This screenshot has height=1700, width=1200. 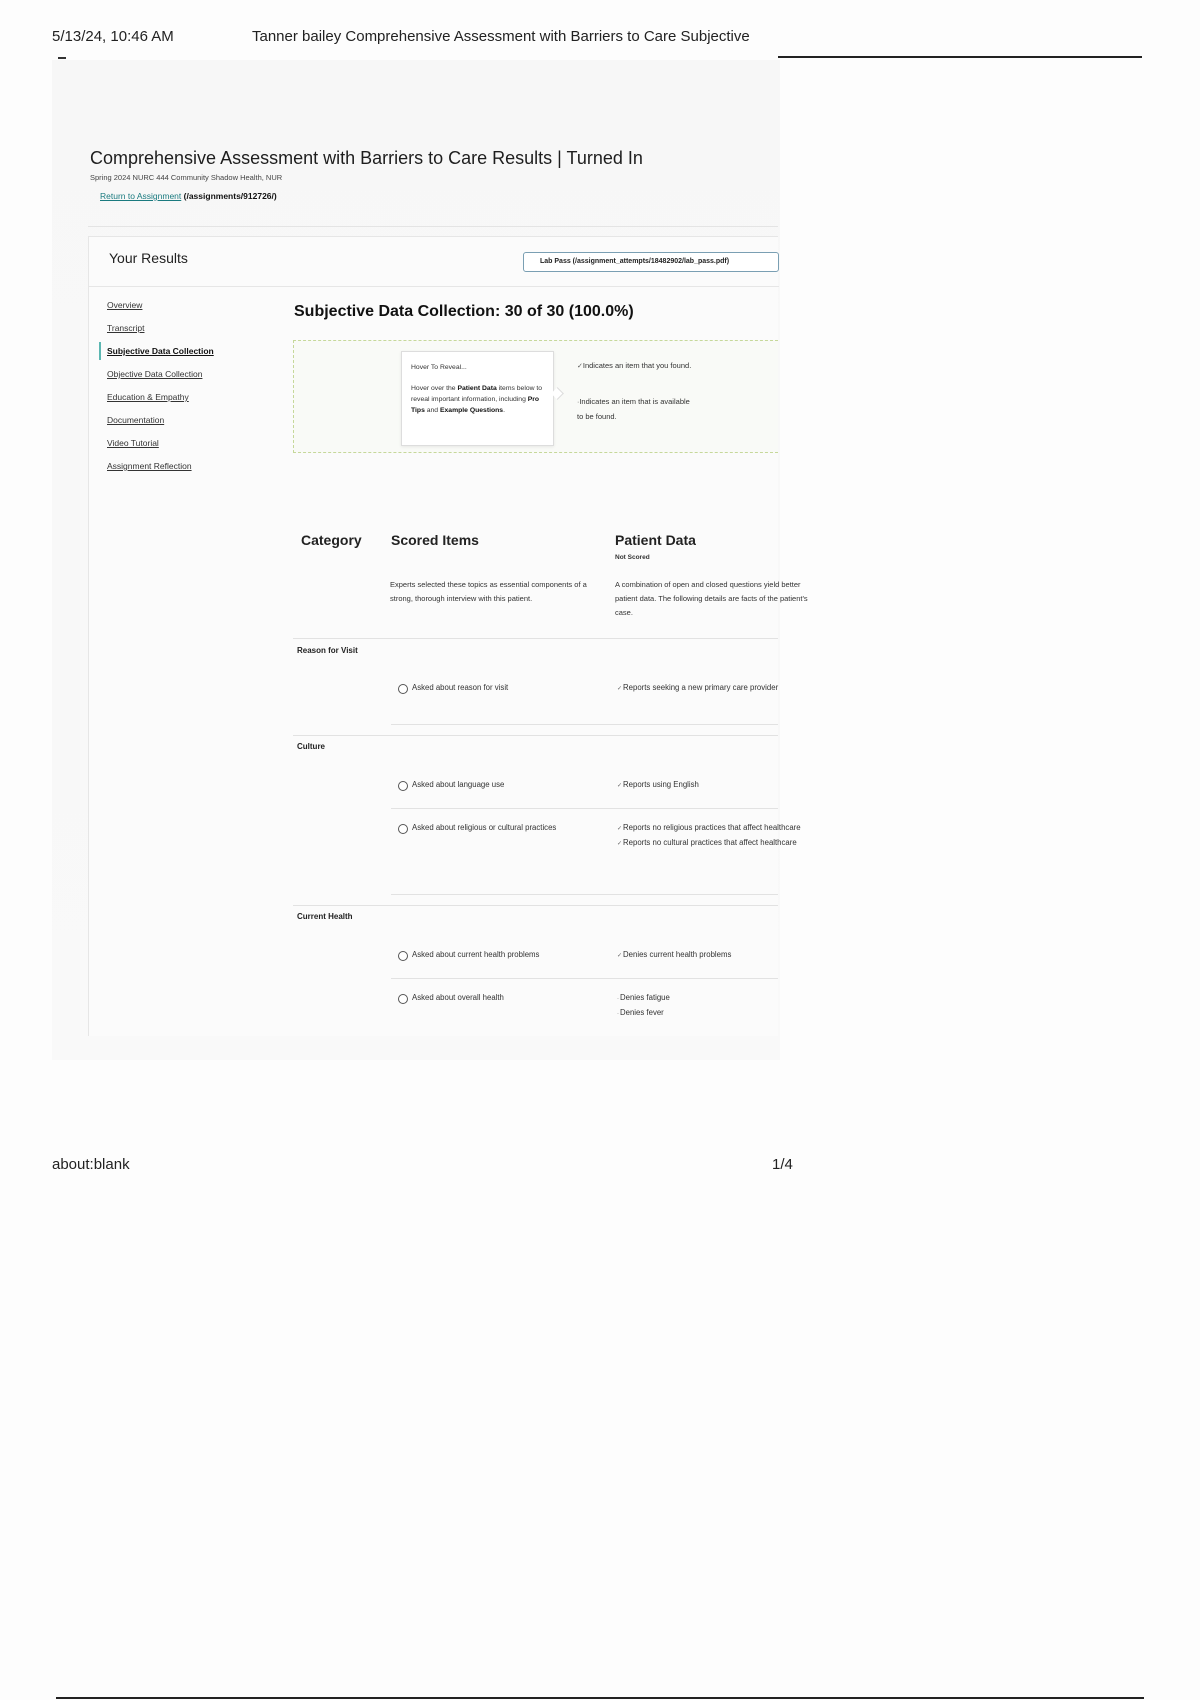 I want to click on scored-item: Asked about current health problems, so click(x=468, y=955).